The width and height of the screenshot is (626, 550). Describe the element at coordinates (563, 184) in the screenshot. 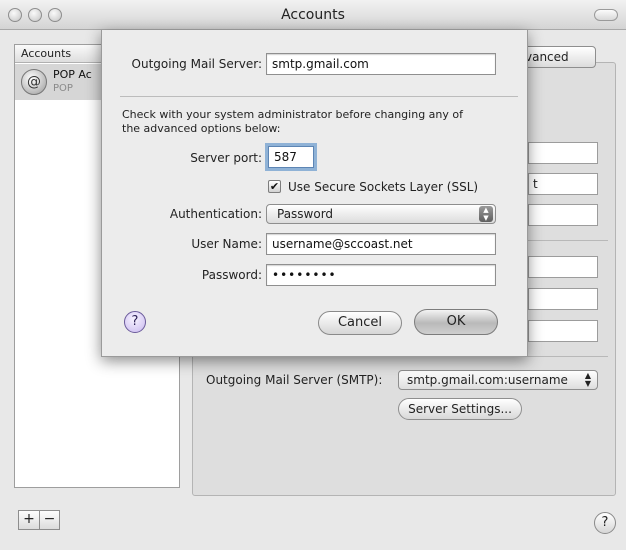

I see `background-field-2: t` at that location.